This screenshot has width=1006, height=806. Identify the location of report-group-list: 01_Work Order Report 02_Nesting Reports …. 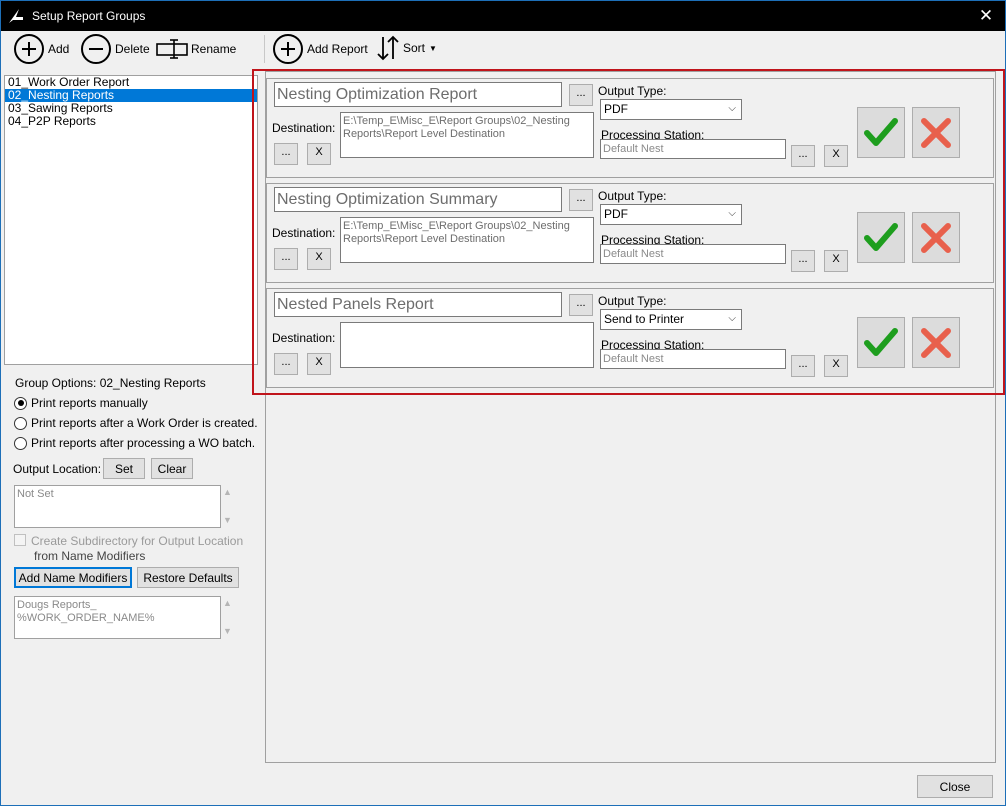
(131, 220).